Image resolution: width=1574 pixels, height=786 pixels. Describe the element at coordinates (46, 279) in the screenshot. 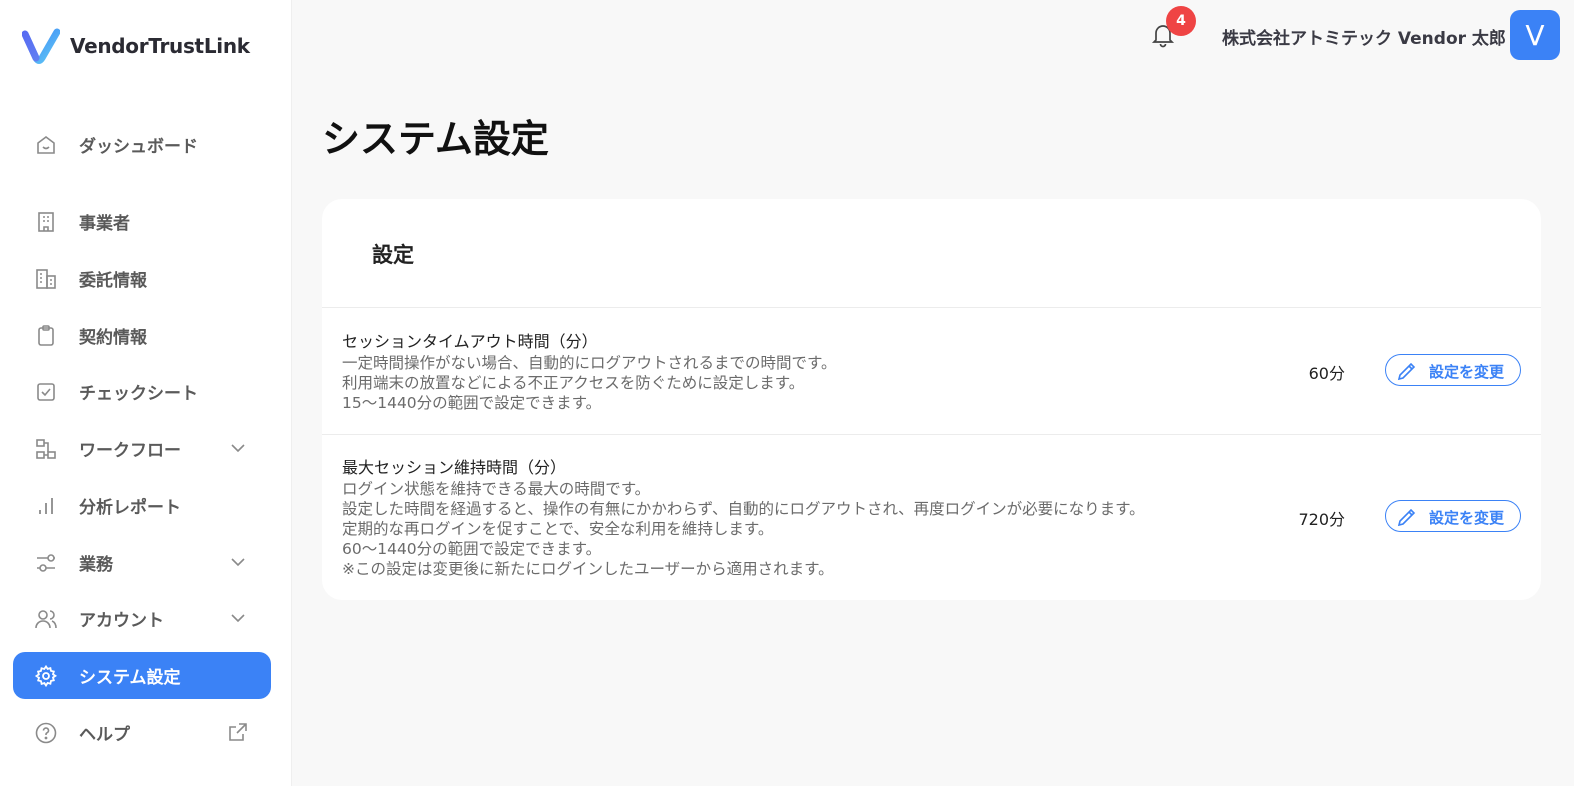

I see `office-building-icon` at that location.